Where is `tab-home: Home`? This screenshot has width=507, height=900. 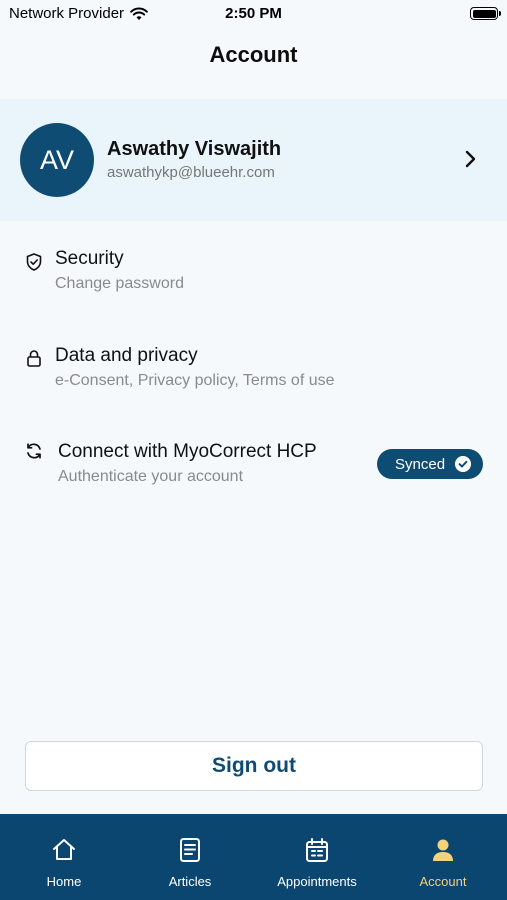 tab-home: Home is located at coordinates (64, 857).